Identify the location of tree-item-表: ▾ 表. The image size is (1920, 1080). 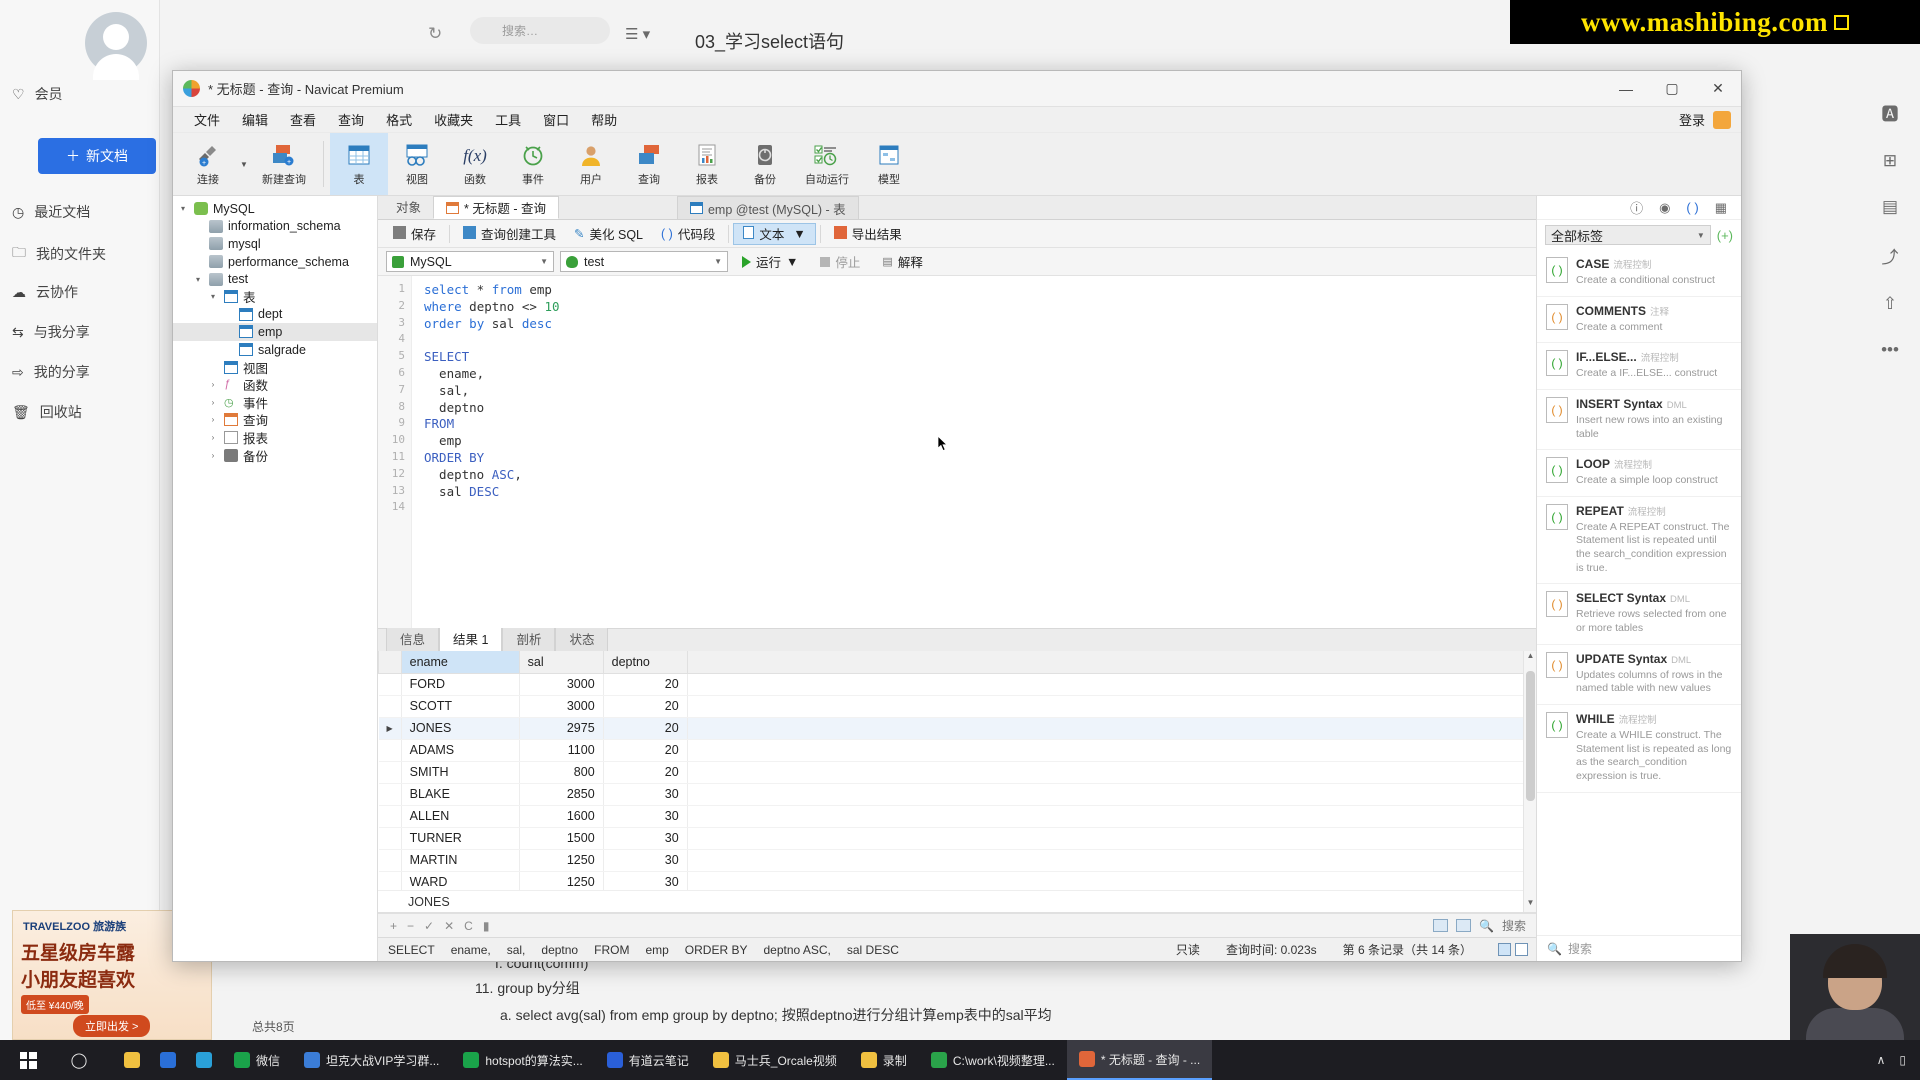
(275, 297).